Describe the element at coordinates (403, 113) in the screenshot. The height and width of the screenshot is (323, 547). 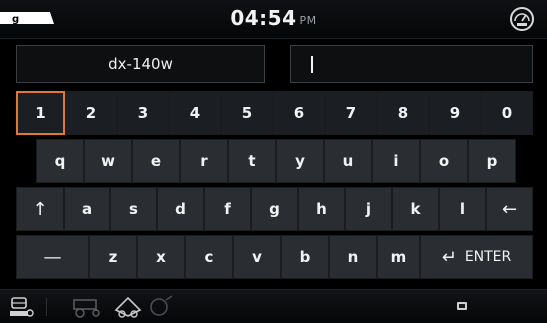
I see `key-8: 8` at that location.